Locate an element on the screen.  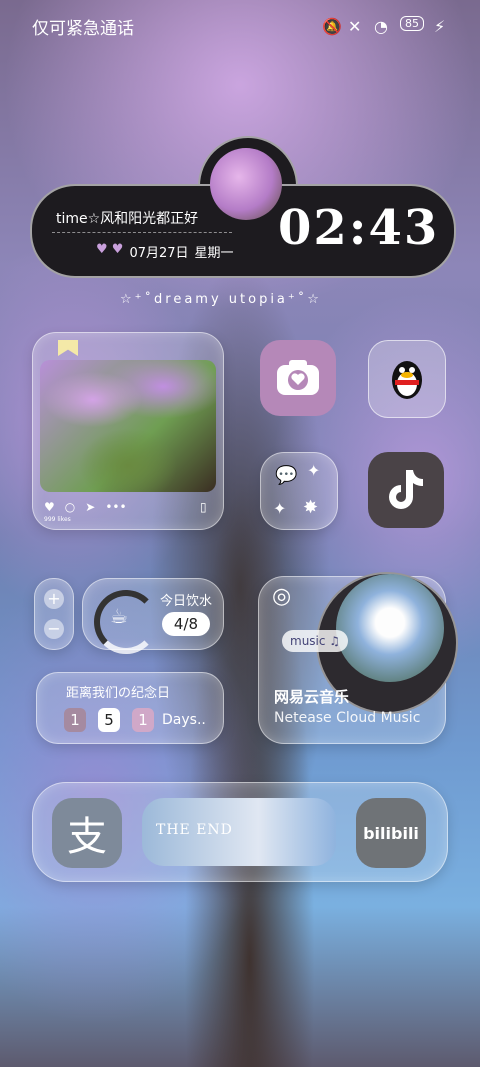
motto-text: time☆风和阳光都正好 is located at coordinates (127, 219).